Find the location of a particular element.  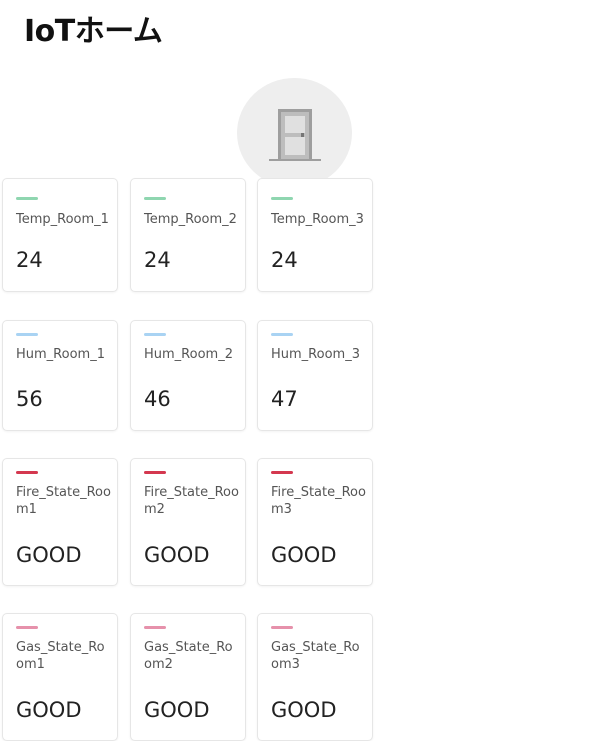

sensor-card-hum-room-2: Hum_Room_2 46 is located at coordinates (188, 375).